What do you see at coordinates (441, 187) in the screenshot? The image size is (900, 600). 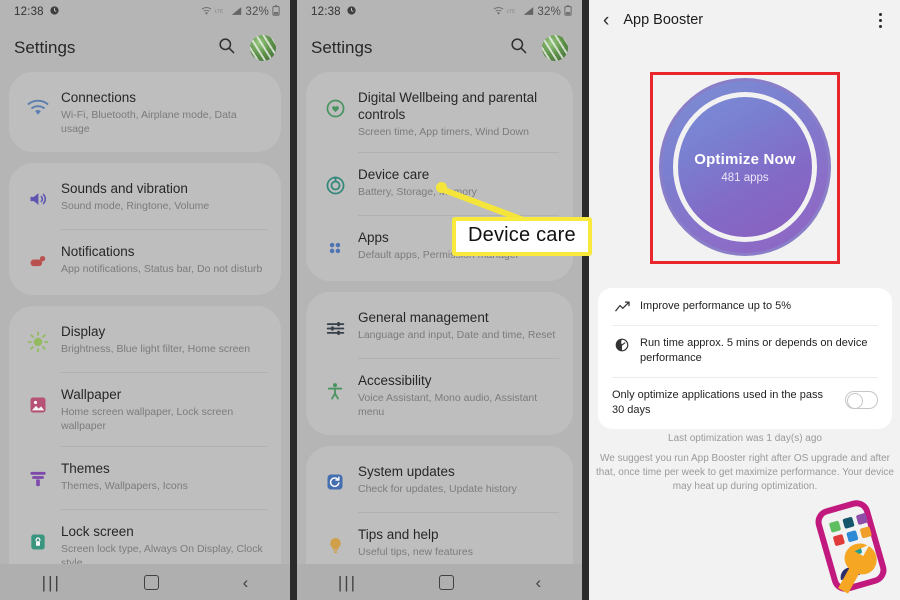 I see `callout-anchor-dot` at bounding box center [441, 187].